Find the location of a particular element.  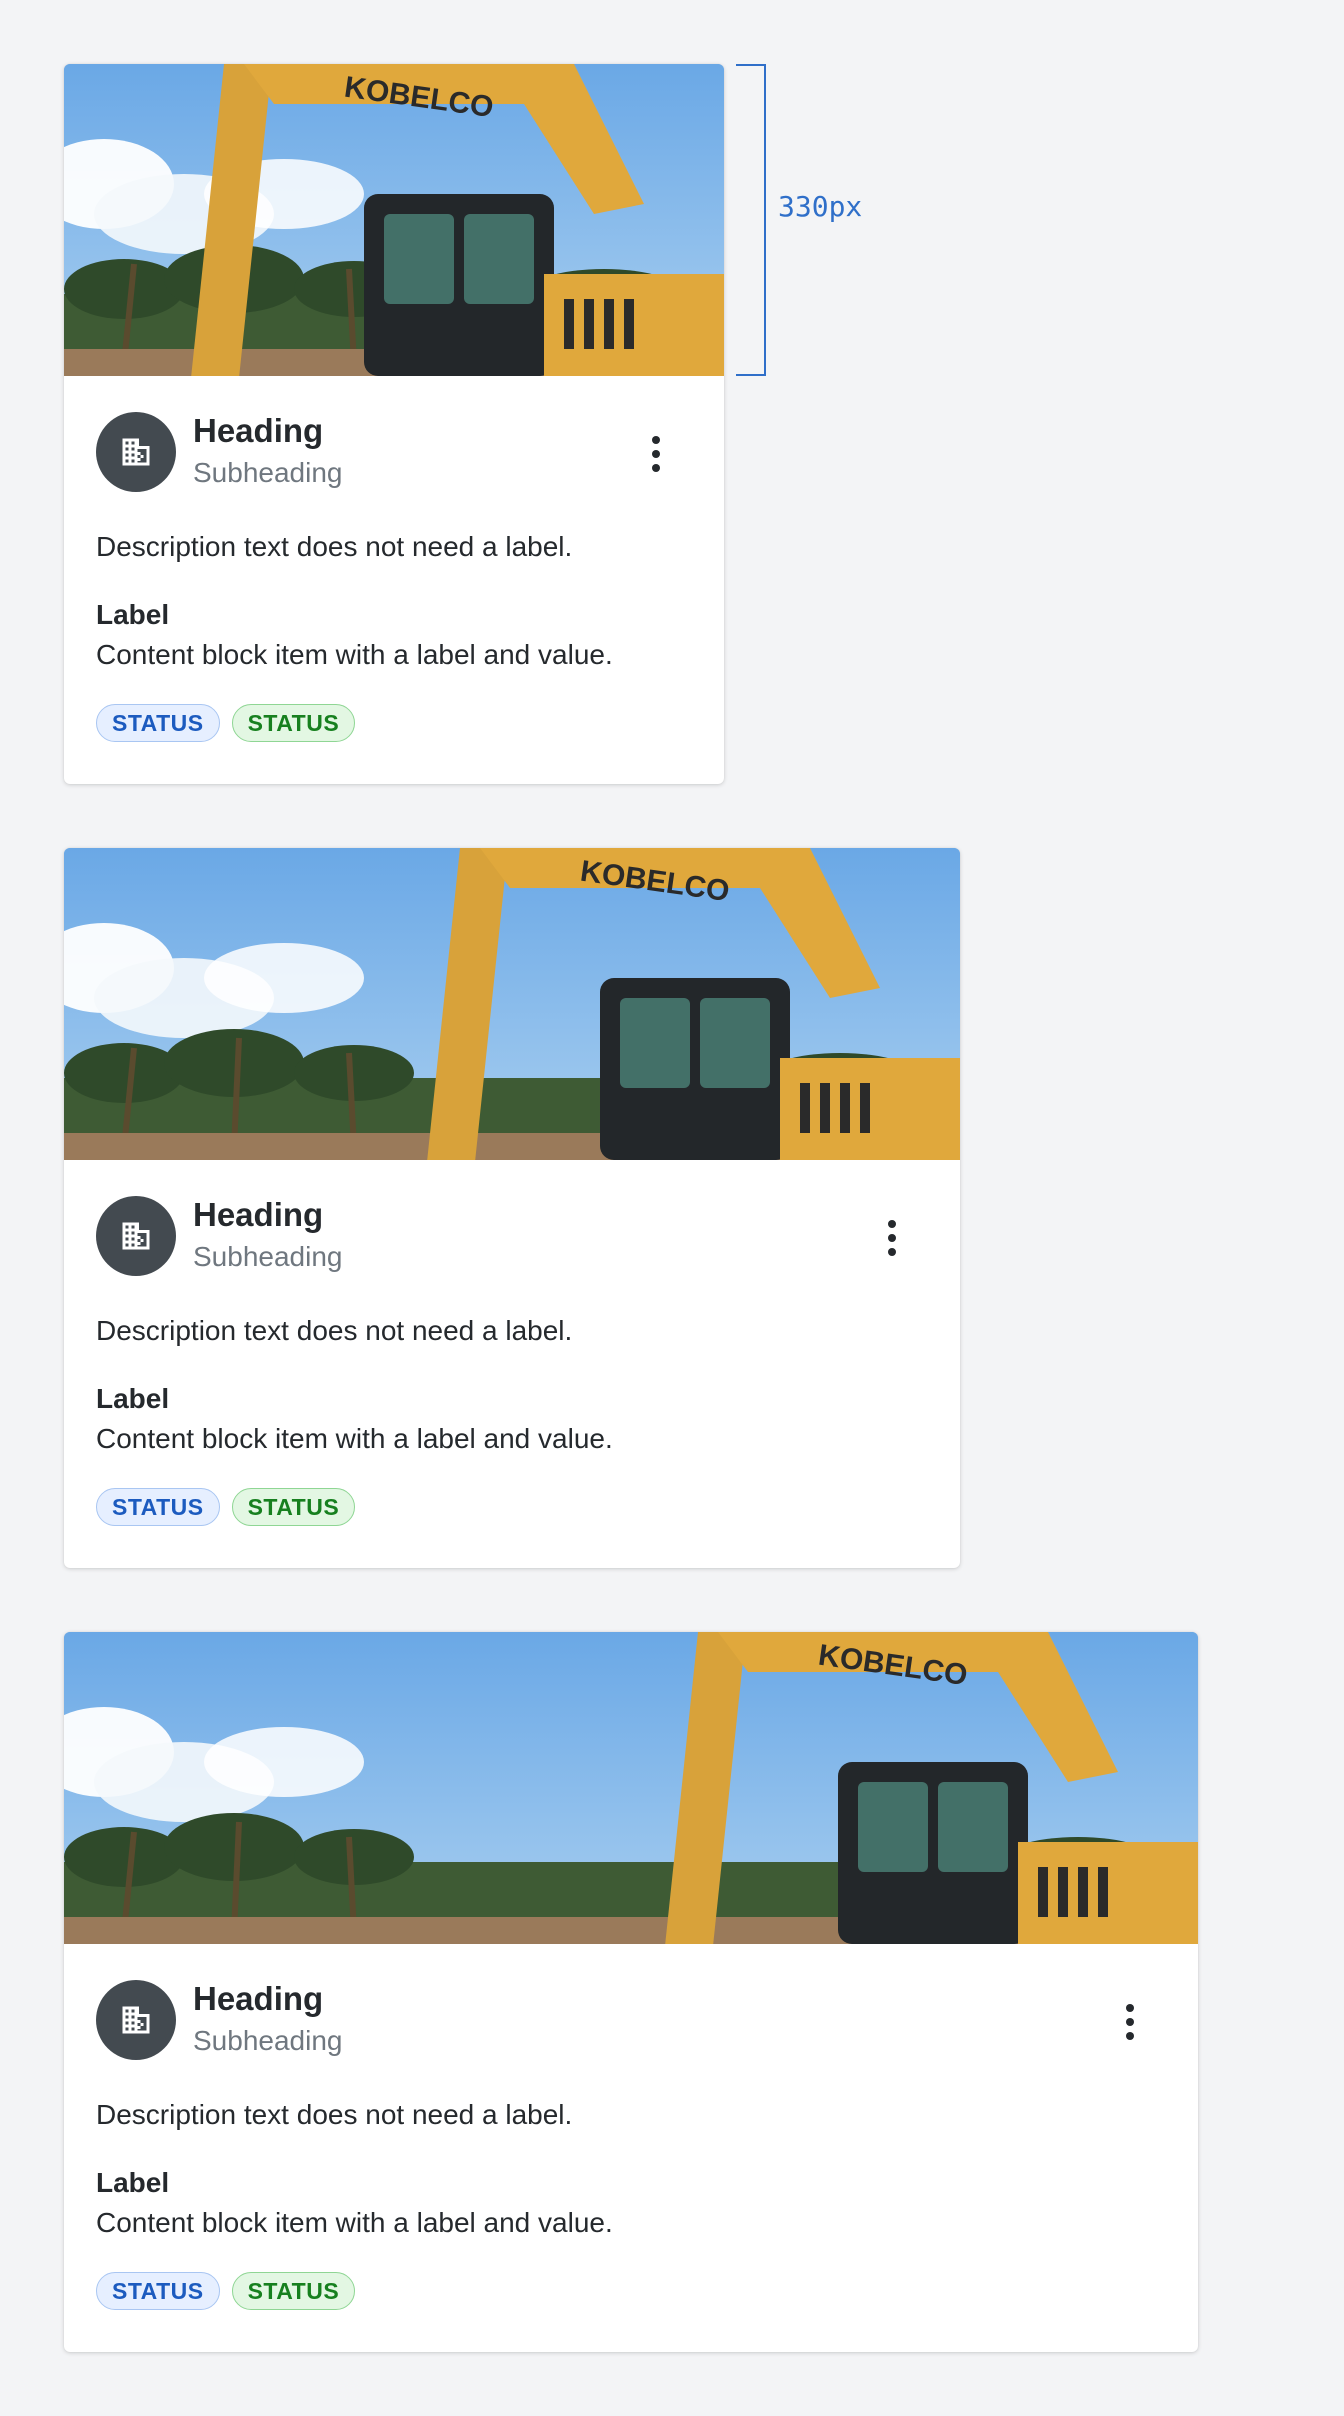

image-height-label: 330px is located at coordinates (820, 206).